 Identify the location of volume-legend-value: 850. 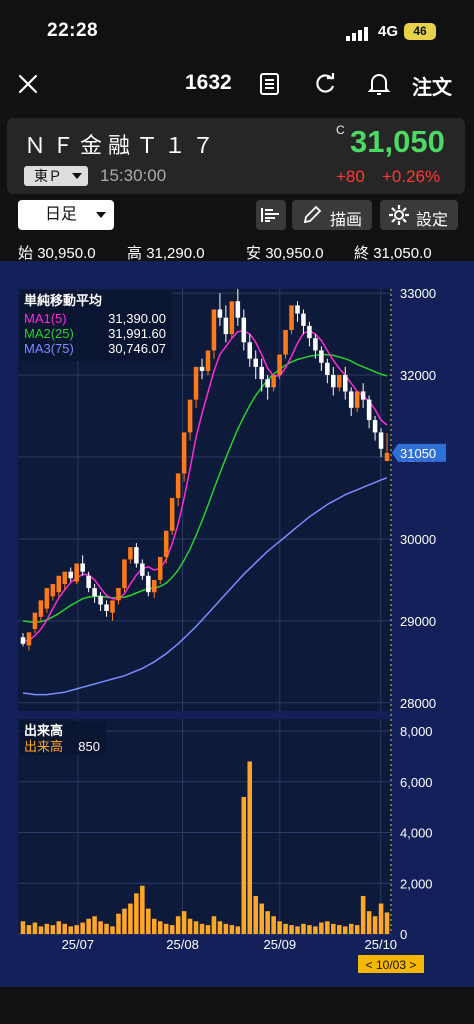
(89, 746).